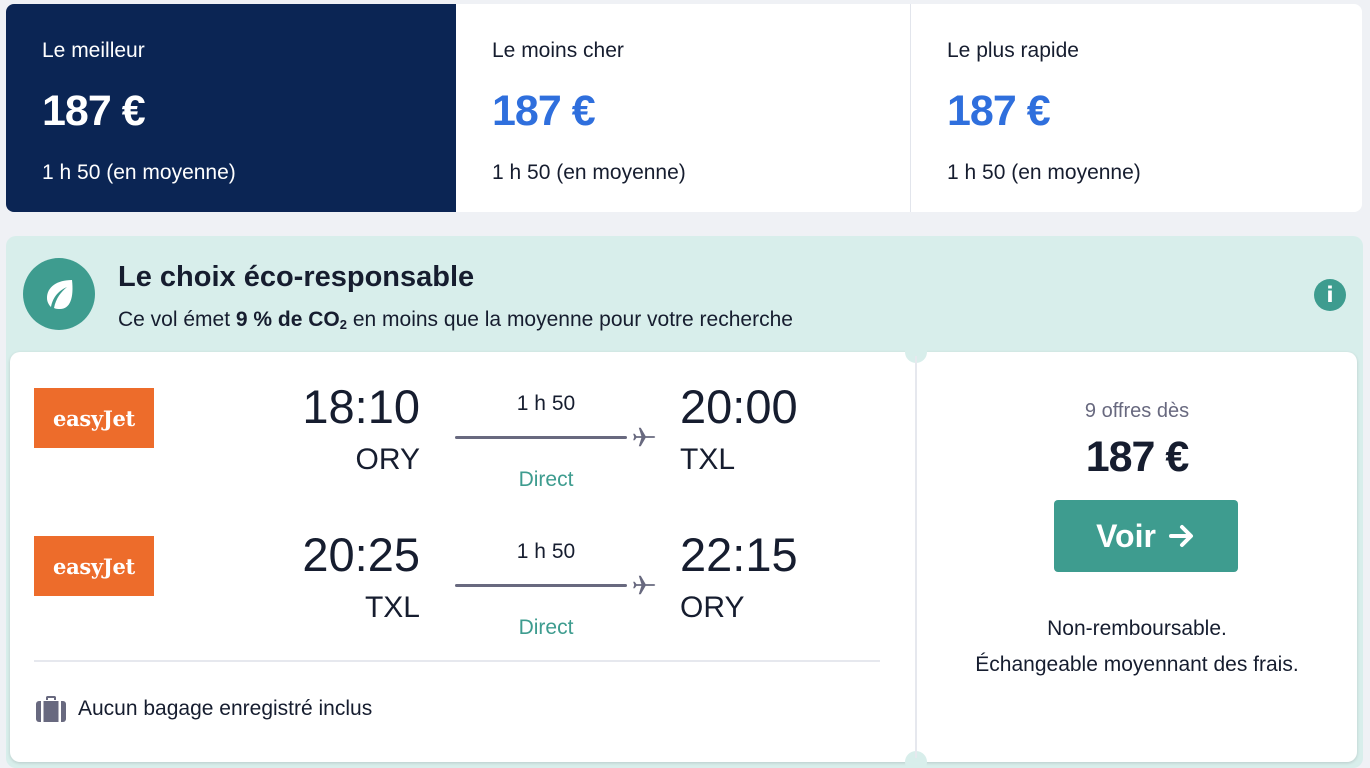 The width and height of the screenshot is (1370, 768). I want to click on eco-desc-highlight: 9 % de CO2, so click(291, 320).